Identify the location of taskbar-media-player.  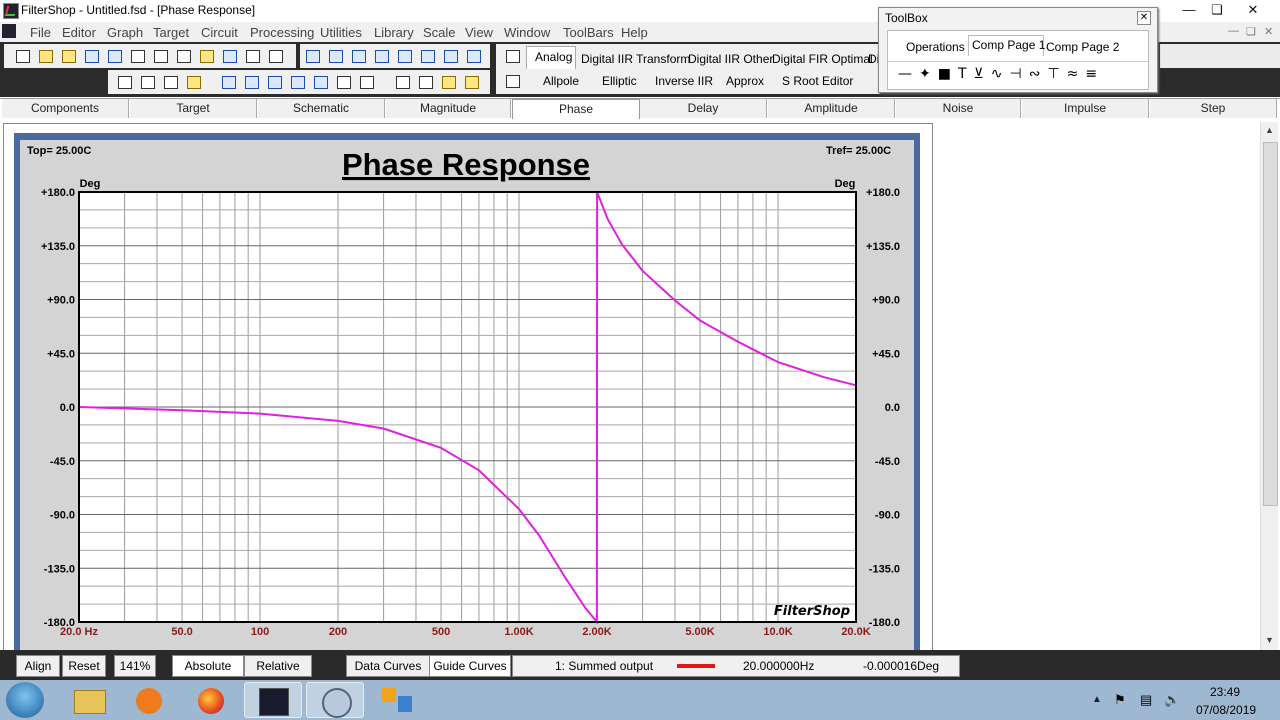
(149, 700).